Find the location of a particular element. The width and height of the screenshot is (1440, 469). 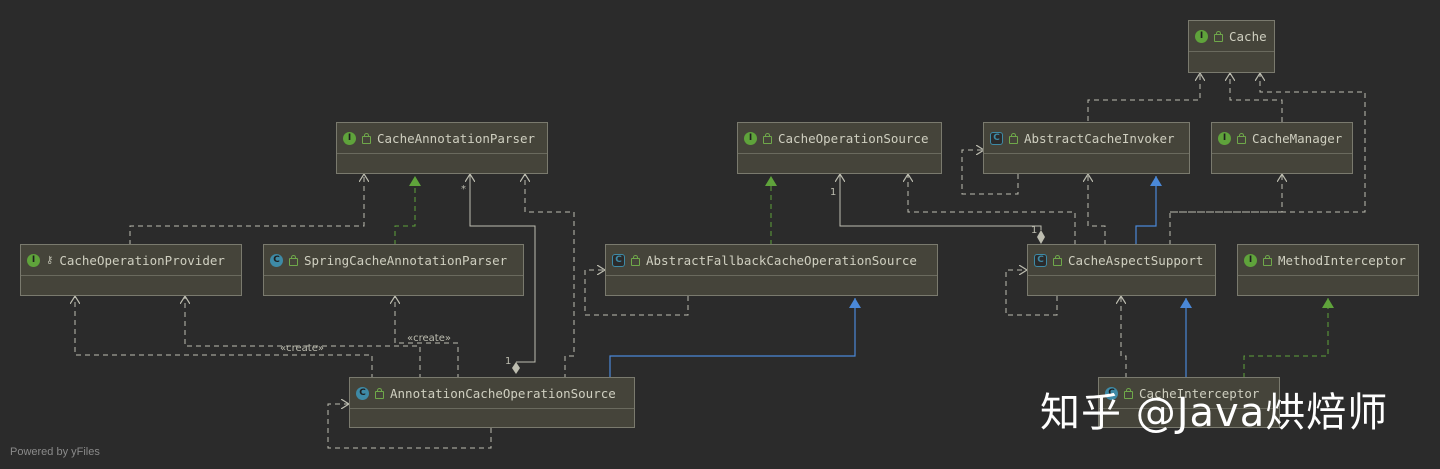

edge-aspect-extends-invoker is located at coordinates (1148, 210).